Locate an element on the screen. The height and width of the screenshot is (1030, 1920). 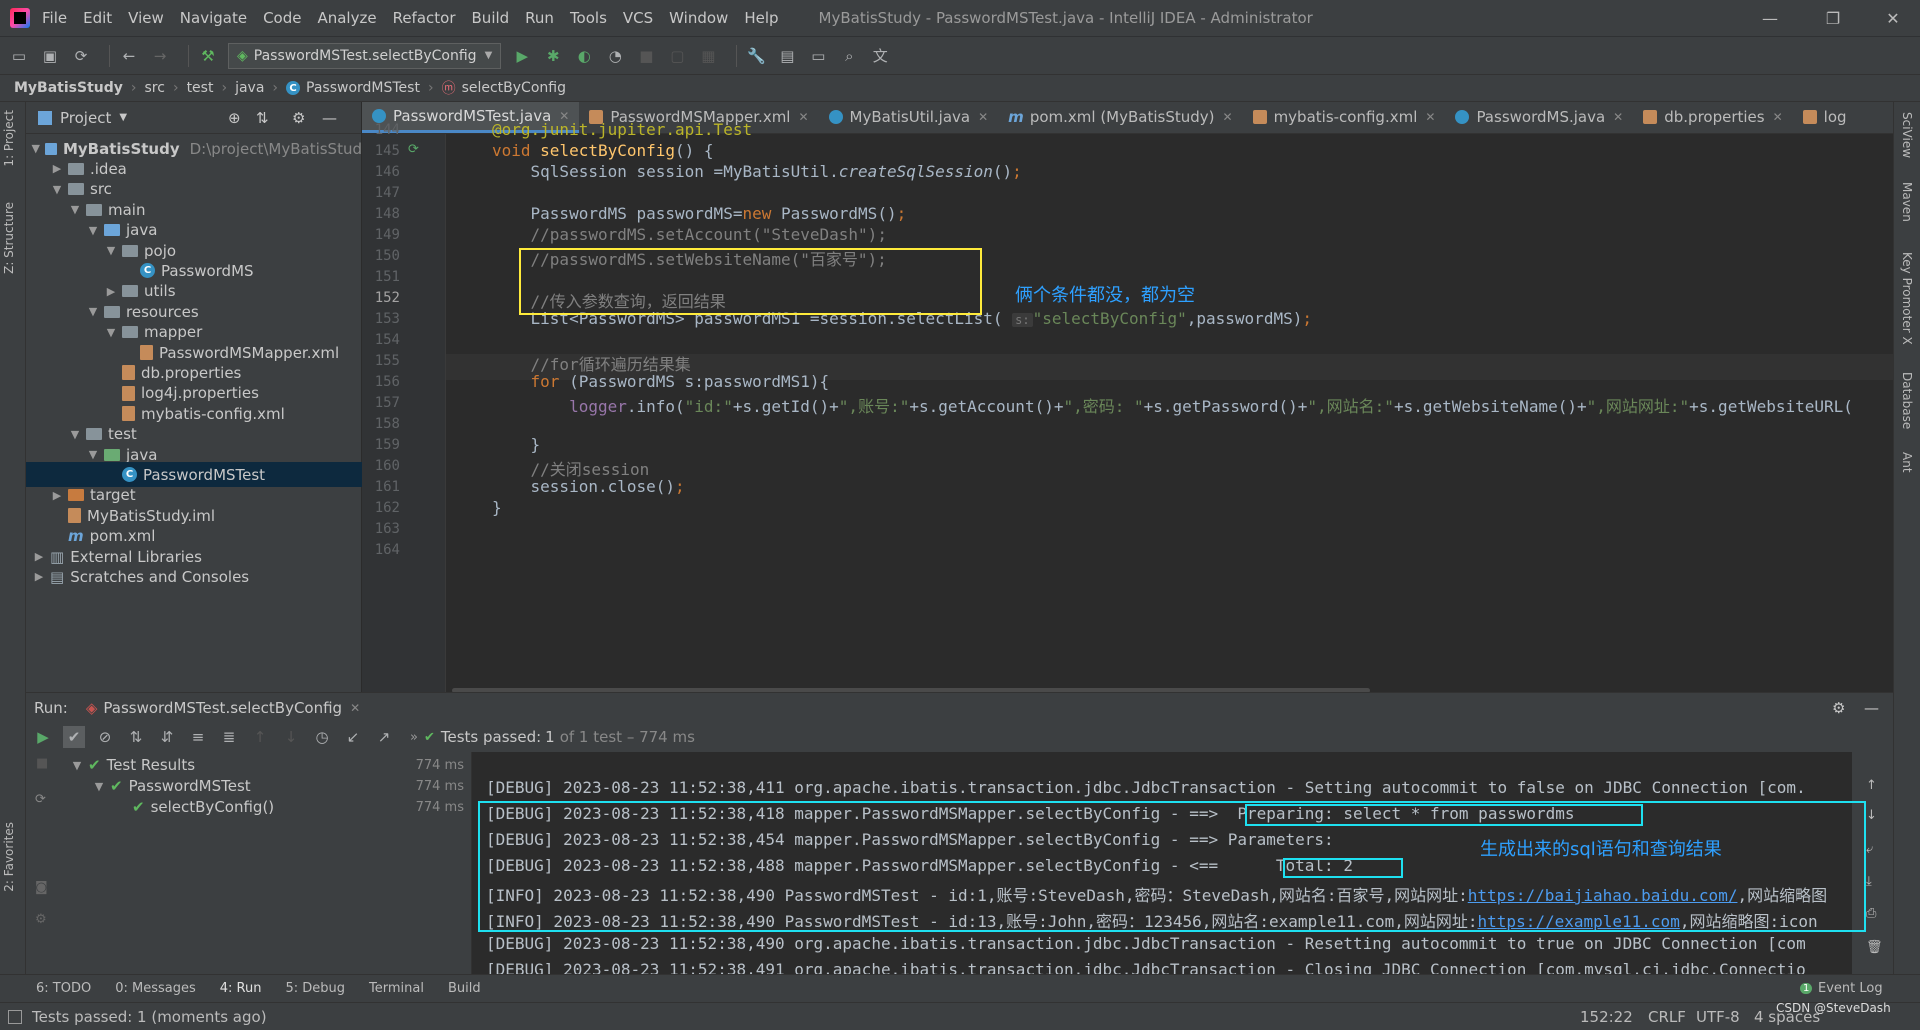
export-tests-icon: ↗ is located at coordinates (384, 737).